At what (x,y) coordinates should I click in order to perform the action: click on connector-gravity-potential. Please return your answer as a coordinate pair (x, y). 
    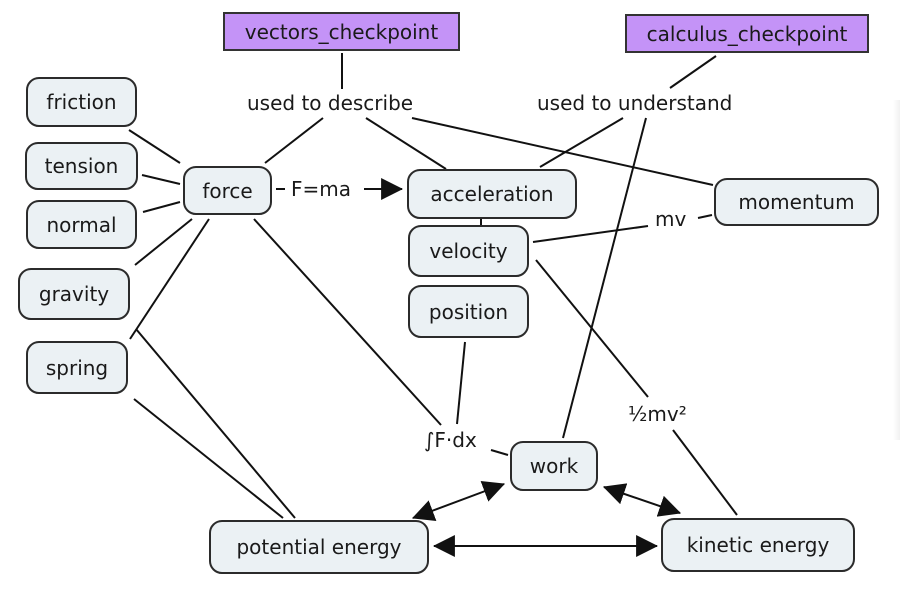
    Looking at the image, I should click on (215, 423).